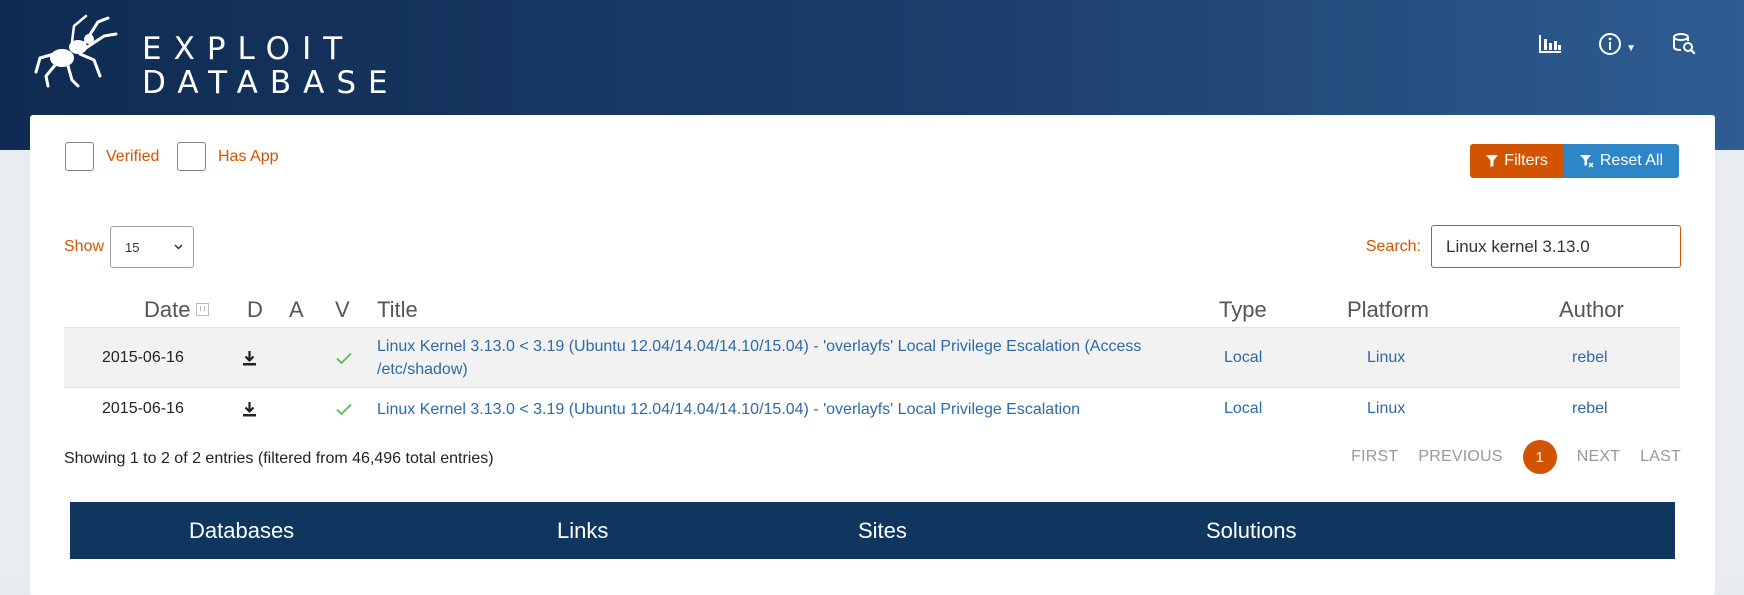  Describe the element at coordinates (872, 310) in the screenshot. I see `table-header: Date D A V Title Type Platform Author` at that location.